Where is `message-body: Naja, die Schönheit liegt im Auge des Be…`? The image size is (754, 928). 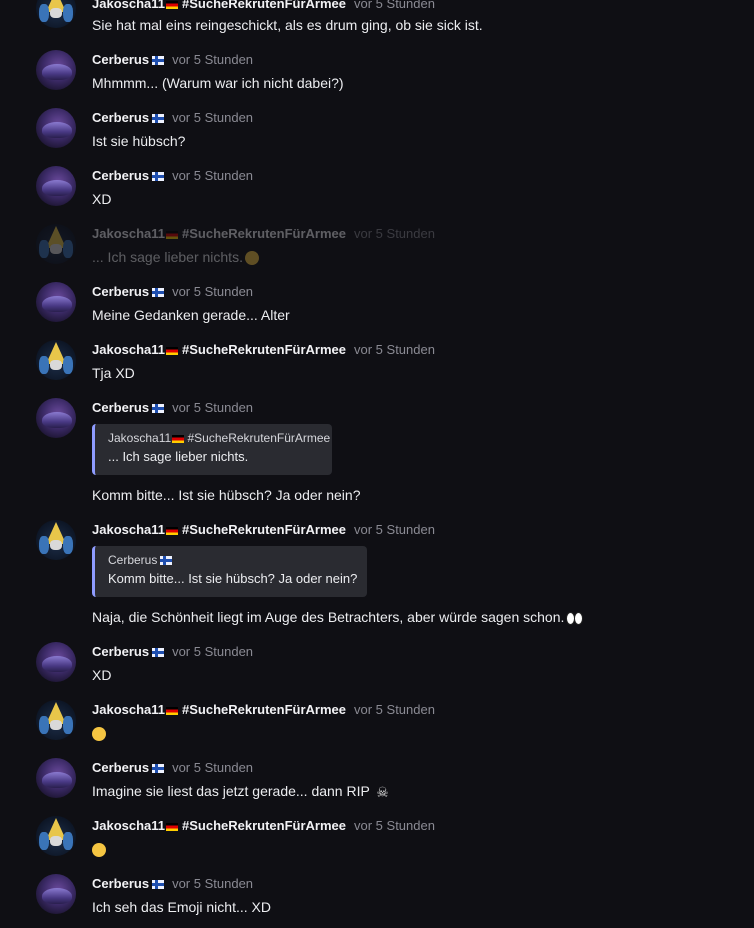
message-body: Naja, die Schönheit liegt im Auge des Be… is located at coordinates (338, 617).